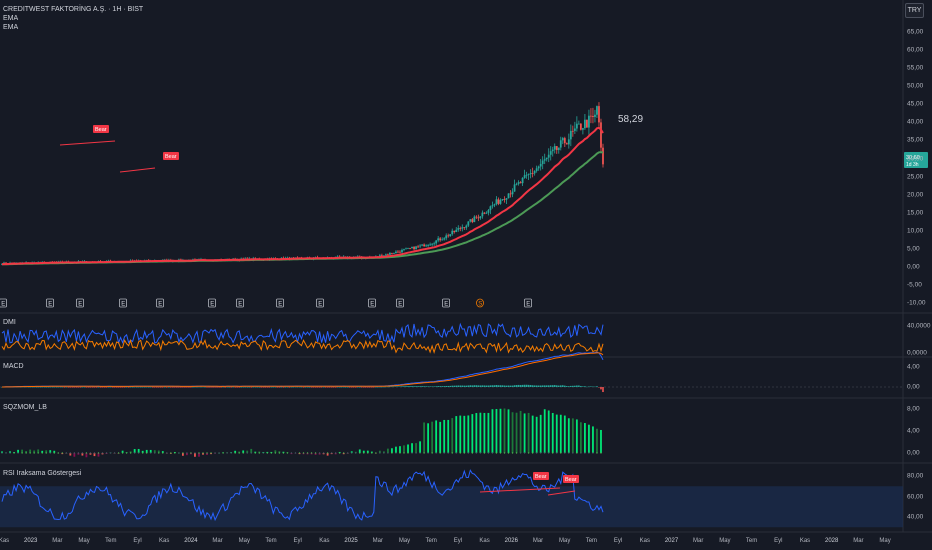 The height and width of the screenshot is (550, 932). What do you see at coordinates (191, 541) in the screenshot?
I see `time-axis-label: 2024` at bounding box center [191, 541].